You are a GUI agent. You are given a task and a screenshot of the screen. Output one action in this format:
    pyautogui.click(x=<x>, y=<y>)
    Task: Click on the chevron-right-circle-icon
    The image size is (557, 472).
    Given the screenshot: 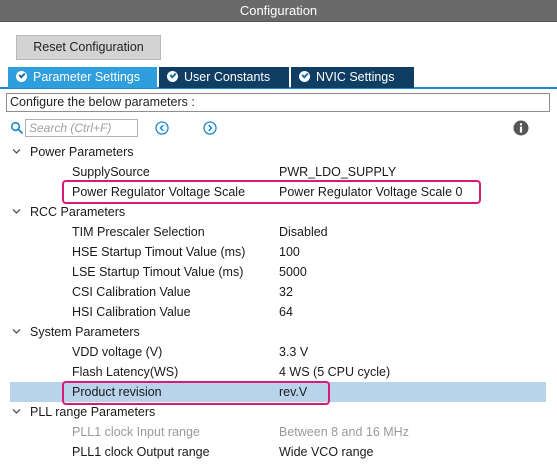 What is the action you would take?
    pyautogui.click(x=210, y=128)
    